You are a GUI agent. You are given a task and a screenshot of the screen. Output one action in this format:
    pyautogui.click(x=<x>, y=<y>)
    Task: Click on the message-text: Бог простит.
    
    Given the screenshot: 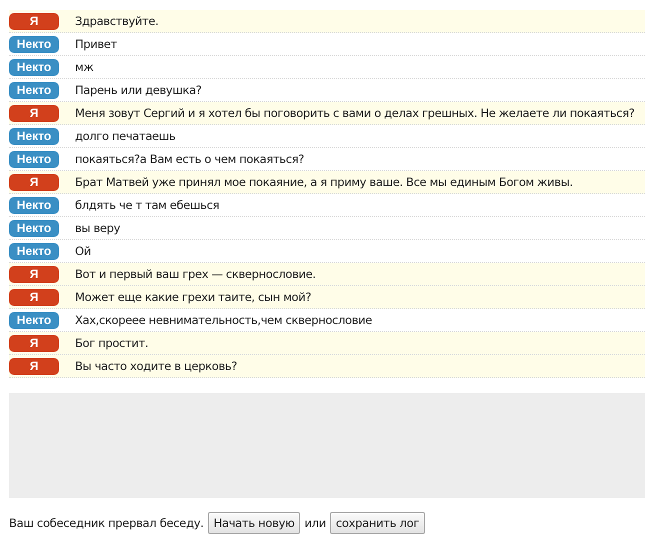 What is the action you would take?
    pyautogui.click(x=111, y=343)
    